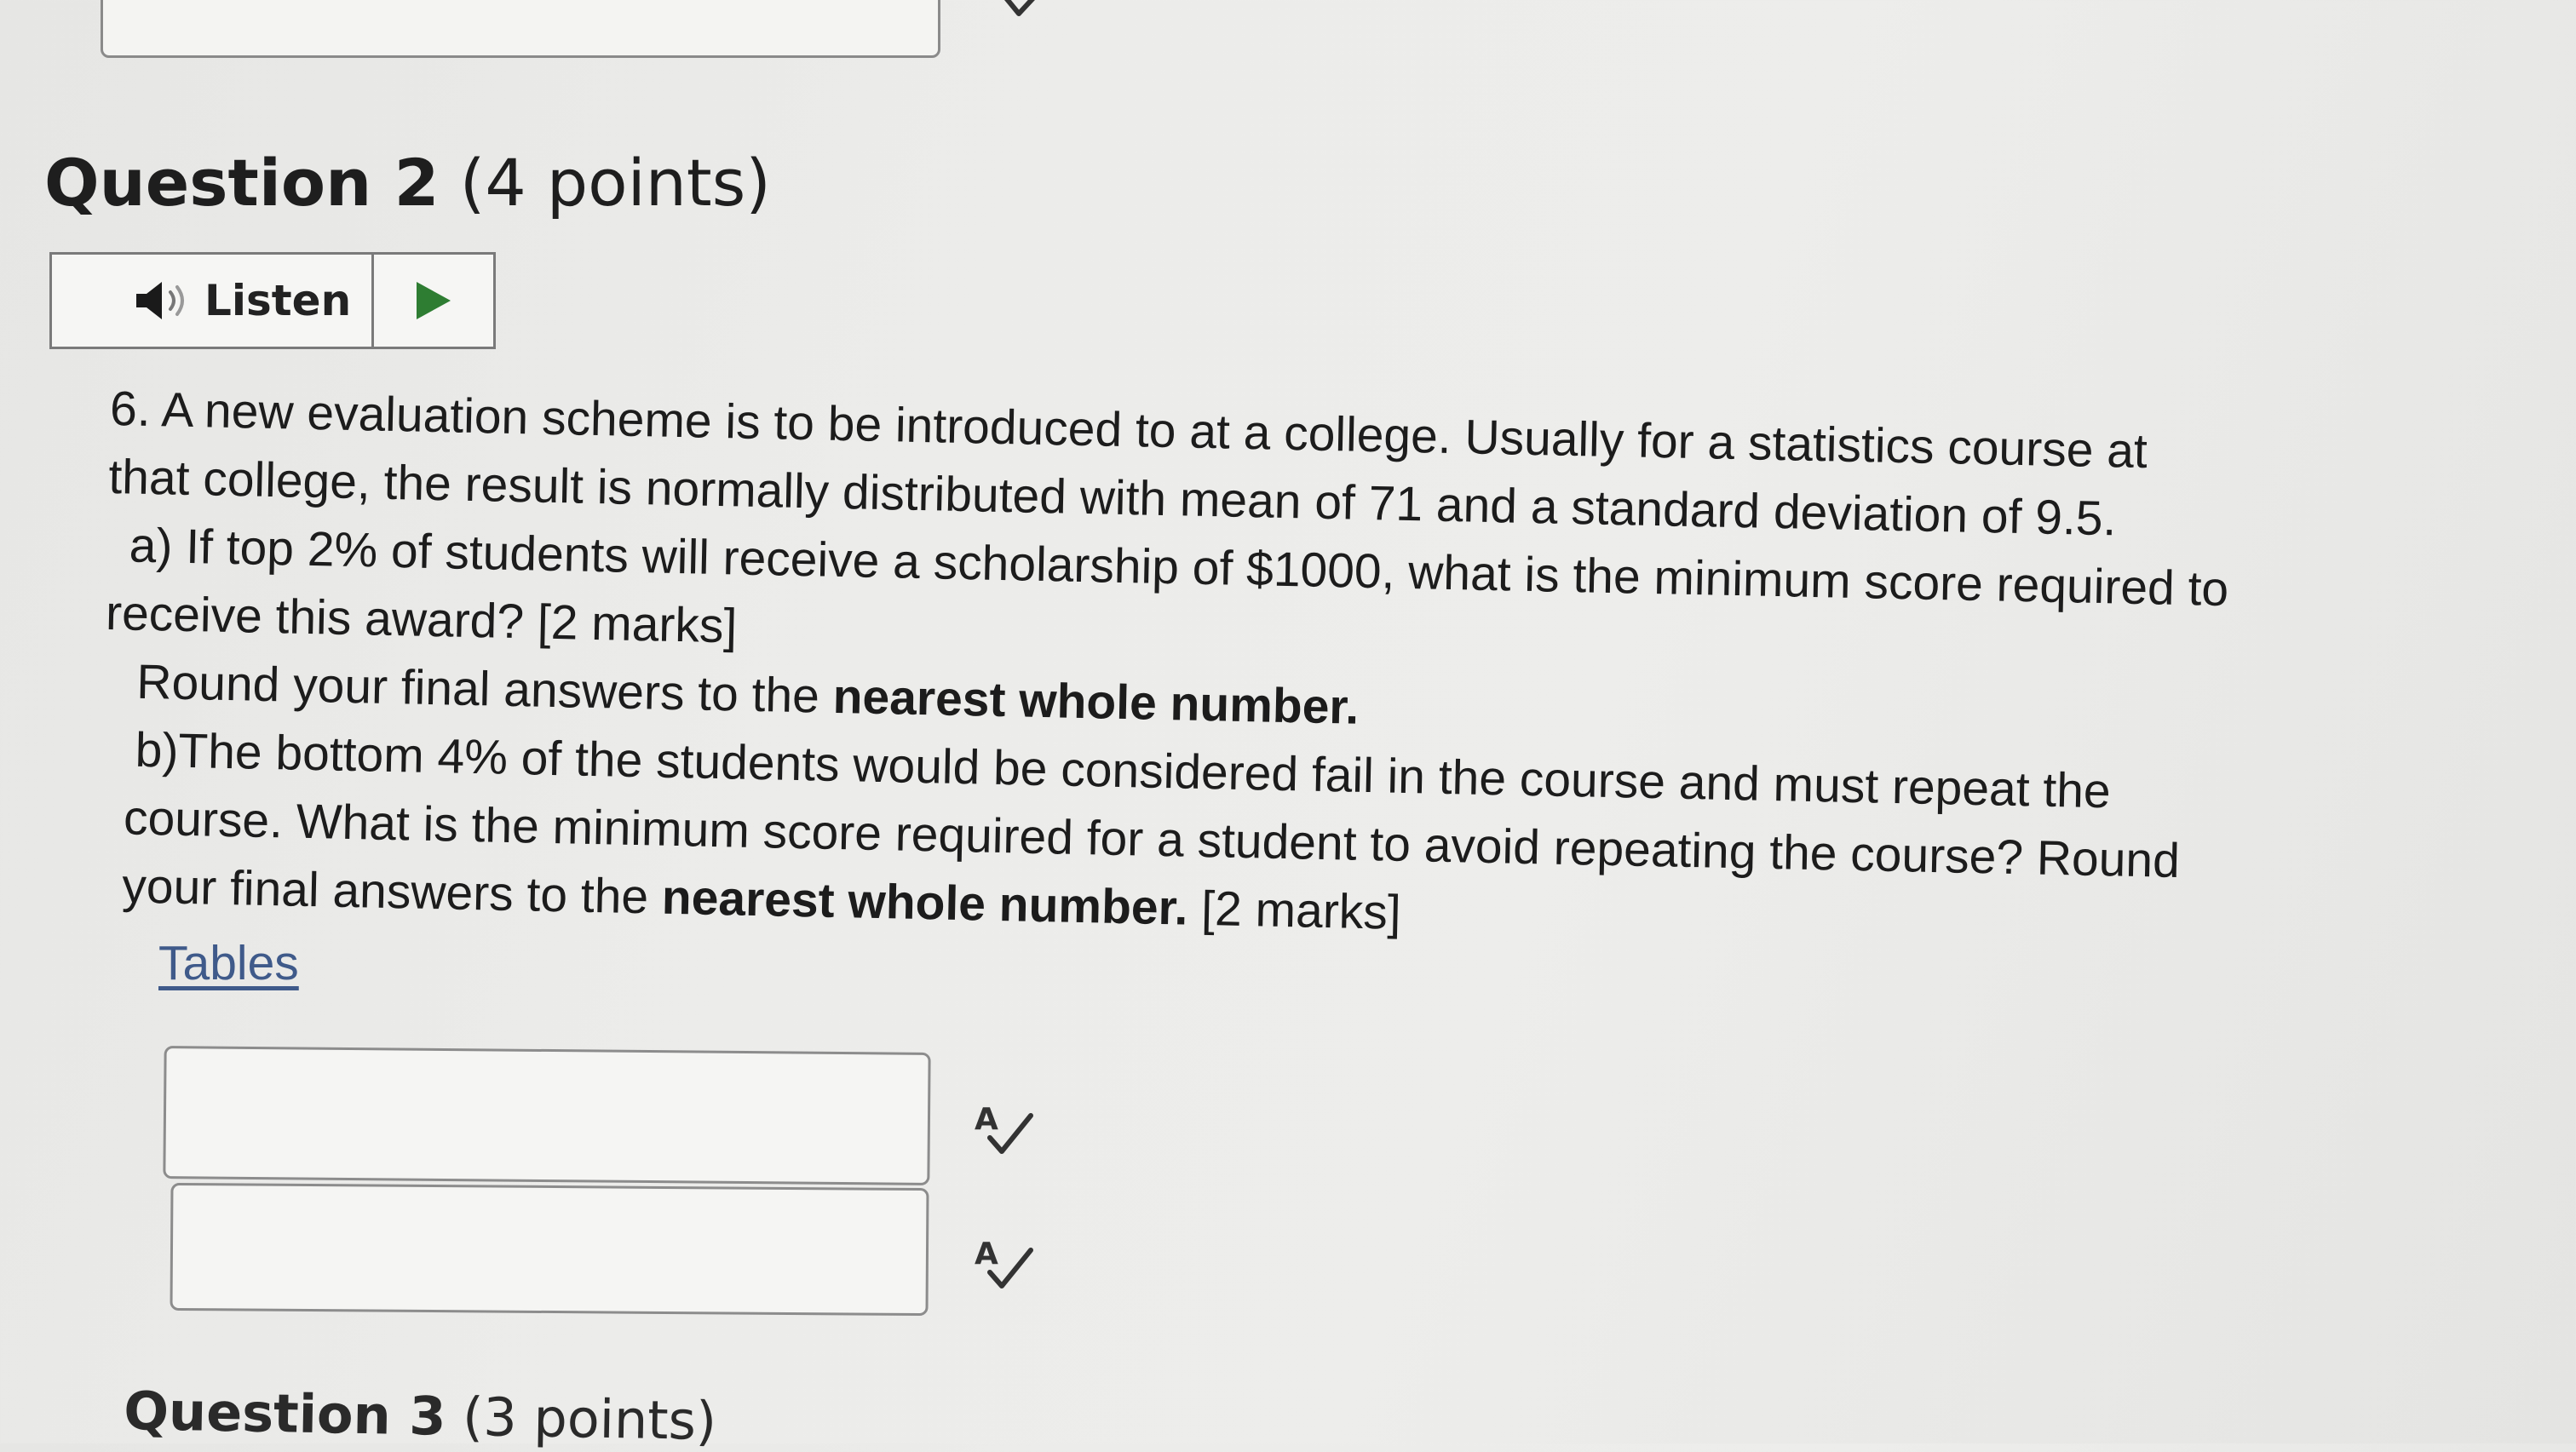 Image resolution: width=2576 pixels, height=1452 pixels. I want to click on question-title: Question 2 (4 points), so click(408, 183).